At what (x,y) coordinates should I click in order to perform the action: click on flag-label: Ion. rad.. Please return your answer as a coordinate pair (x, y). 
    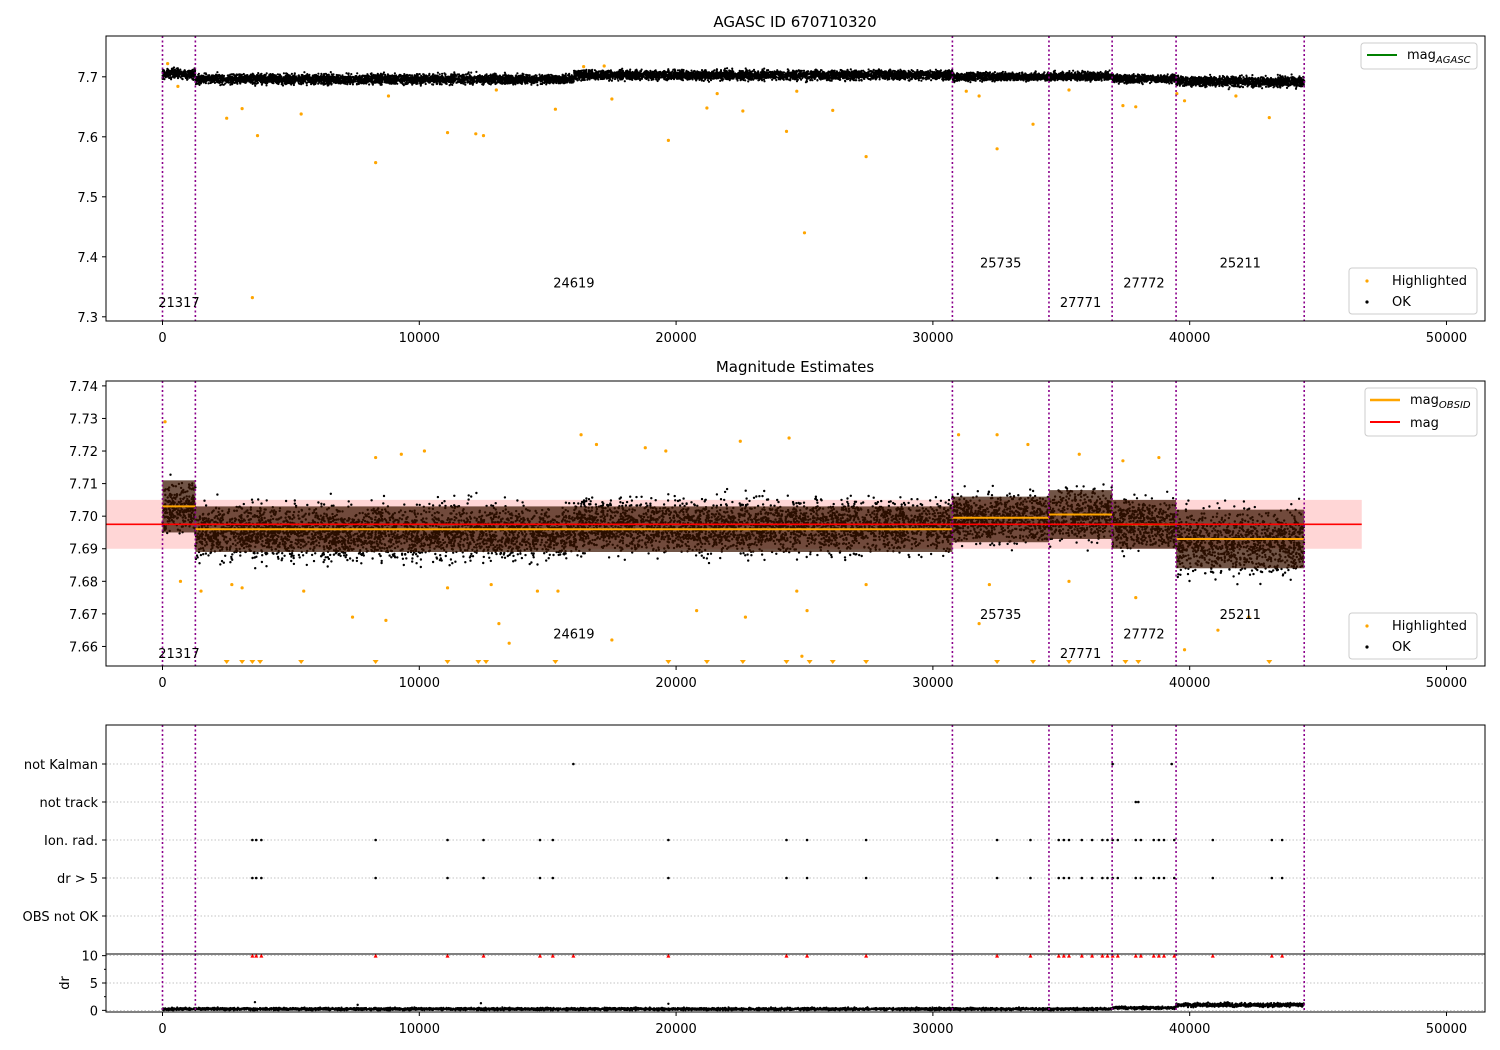
    Looking at the image, I should click on (71, 841).